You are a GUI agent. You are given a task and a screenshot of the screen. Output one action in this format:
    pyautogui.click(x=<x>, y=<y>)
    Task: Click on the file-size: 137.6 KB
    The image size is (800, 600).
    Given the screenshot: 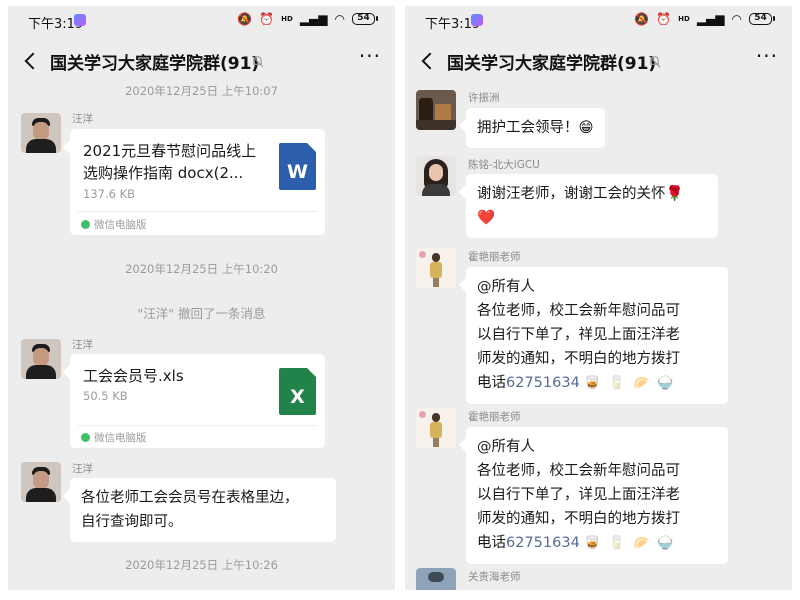 What is the action you would take?
    pyautogui.click(x=109, y=194)
    